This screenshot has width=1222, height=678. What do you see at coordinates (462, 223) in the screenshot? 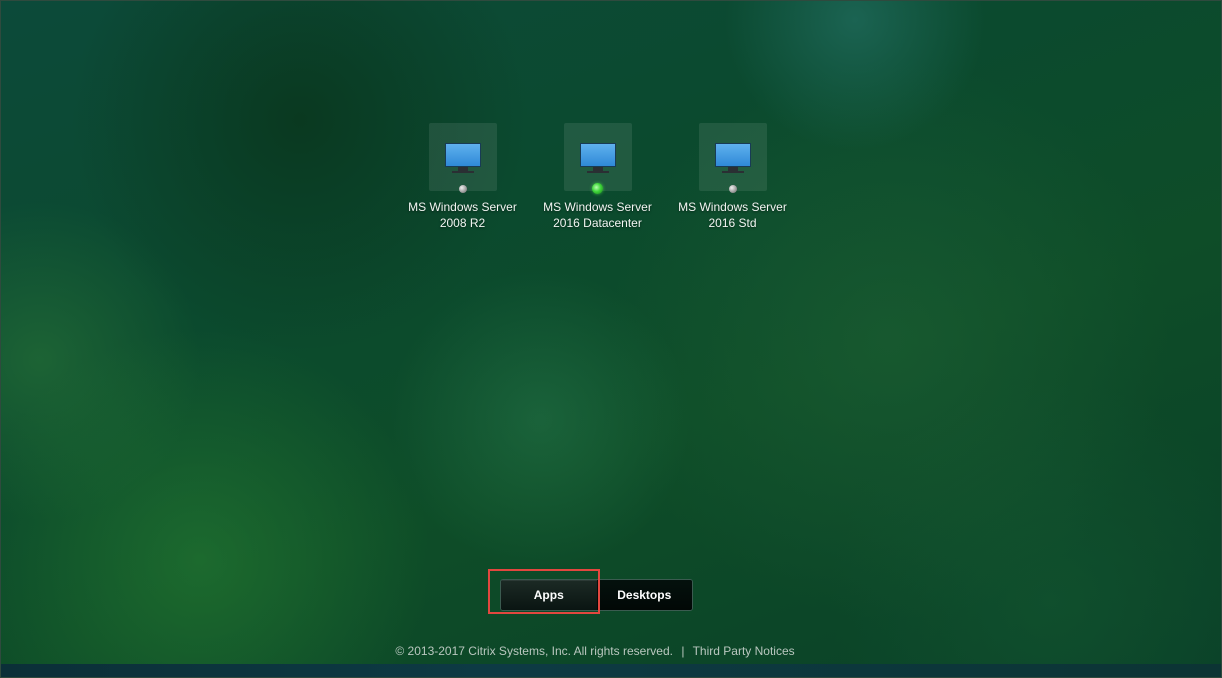
I see `desktop-name-line2: 2008 R2` at bounding box center [462, 223].